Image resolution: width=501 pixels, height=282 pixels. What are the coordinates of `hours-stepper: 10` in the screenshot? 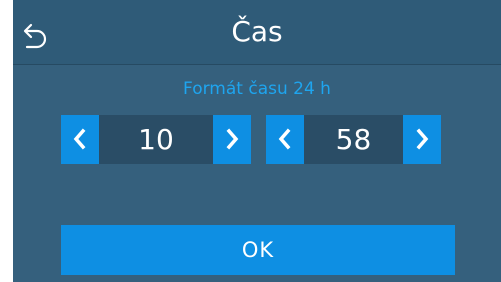 It's located at (156, 139).